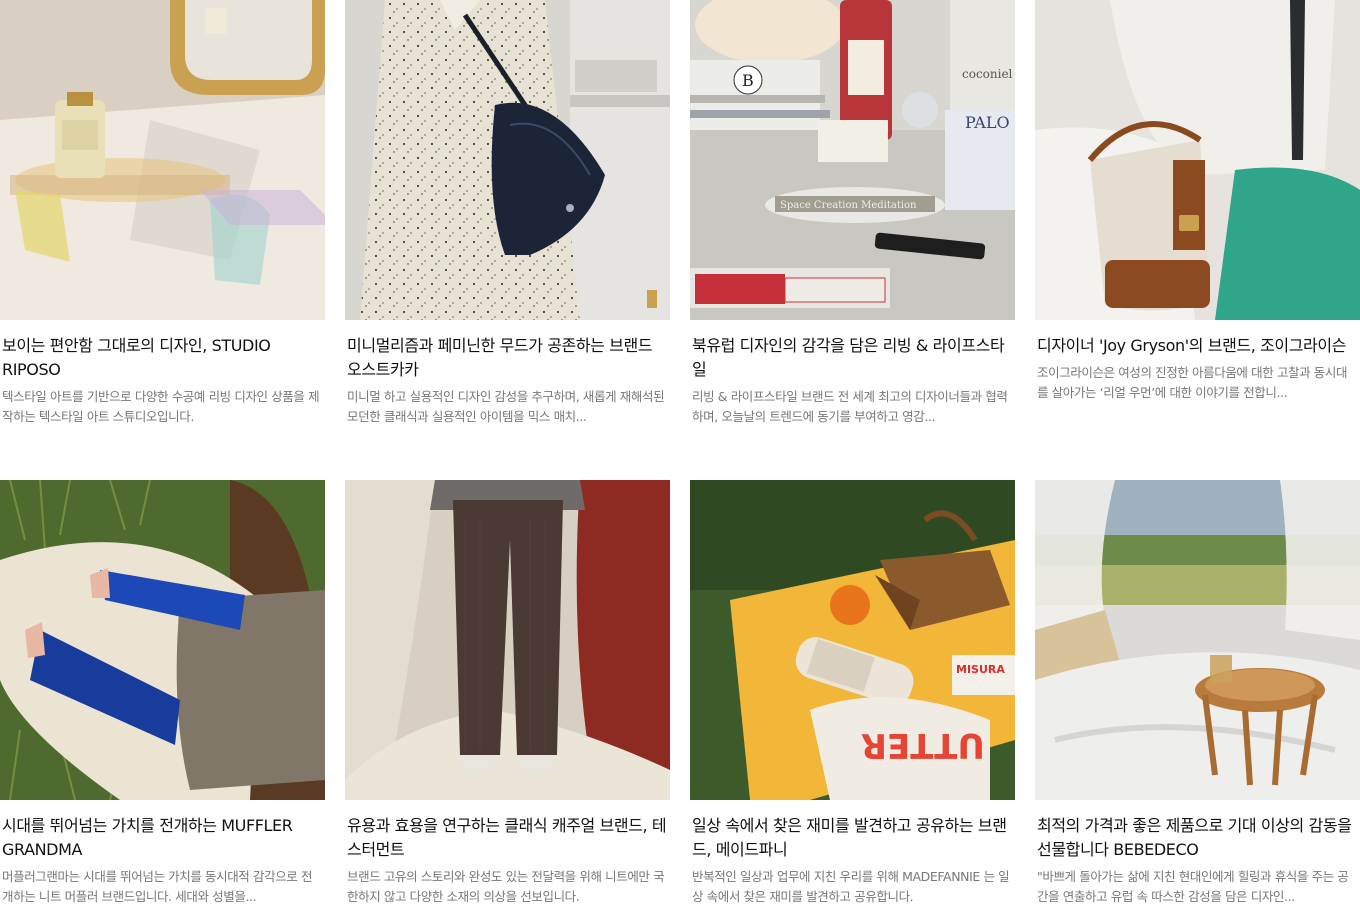  I want to click on blue-knit-armwarmers-grass-image, so click(162, 640).